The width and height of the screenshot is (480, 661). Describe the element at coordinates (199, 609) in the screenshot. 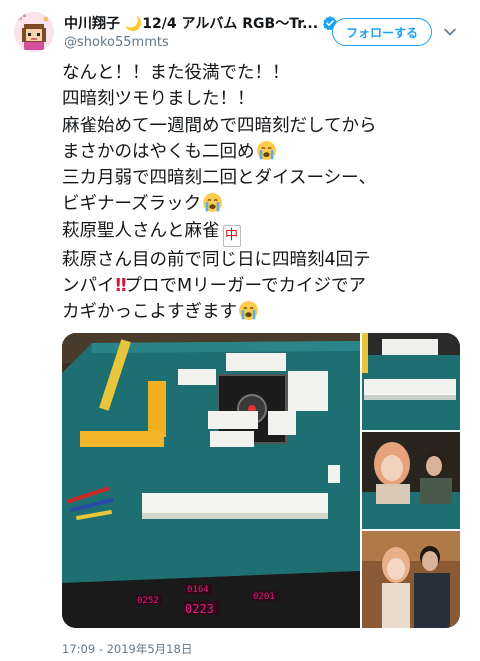

I see `score-display-2: 0223` at that location.